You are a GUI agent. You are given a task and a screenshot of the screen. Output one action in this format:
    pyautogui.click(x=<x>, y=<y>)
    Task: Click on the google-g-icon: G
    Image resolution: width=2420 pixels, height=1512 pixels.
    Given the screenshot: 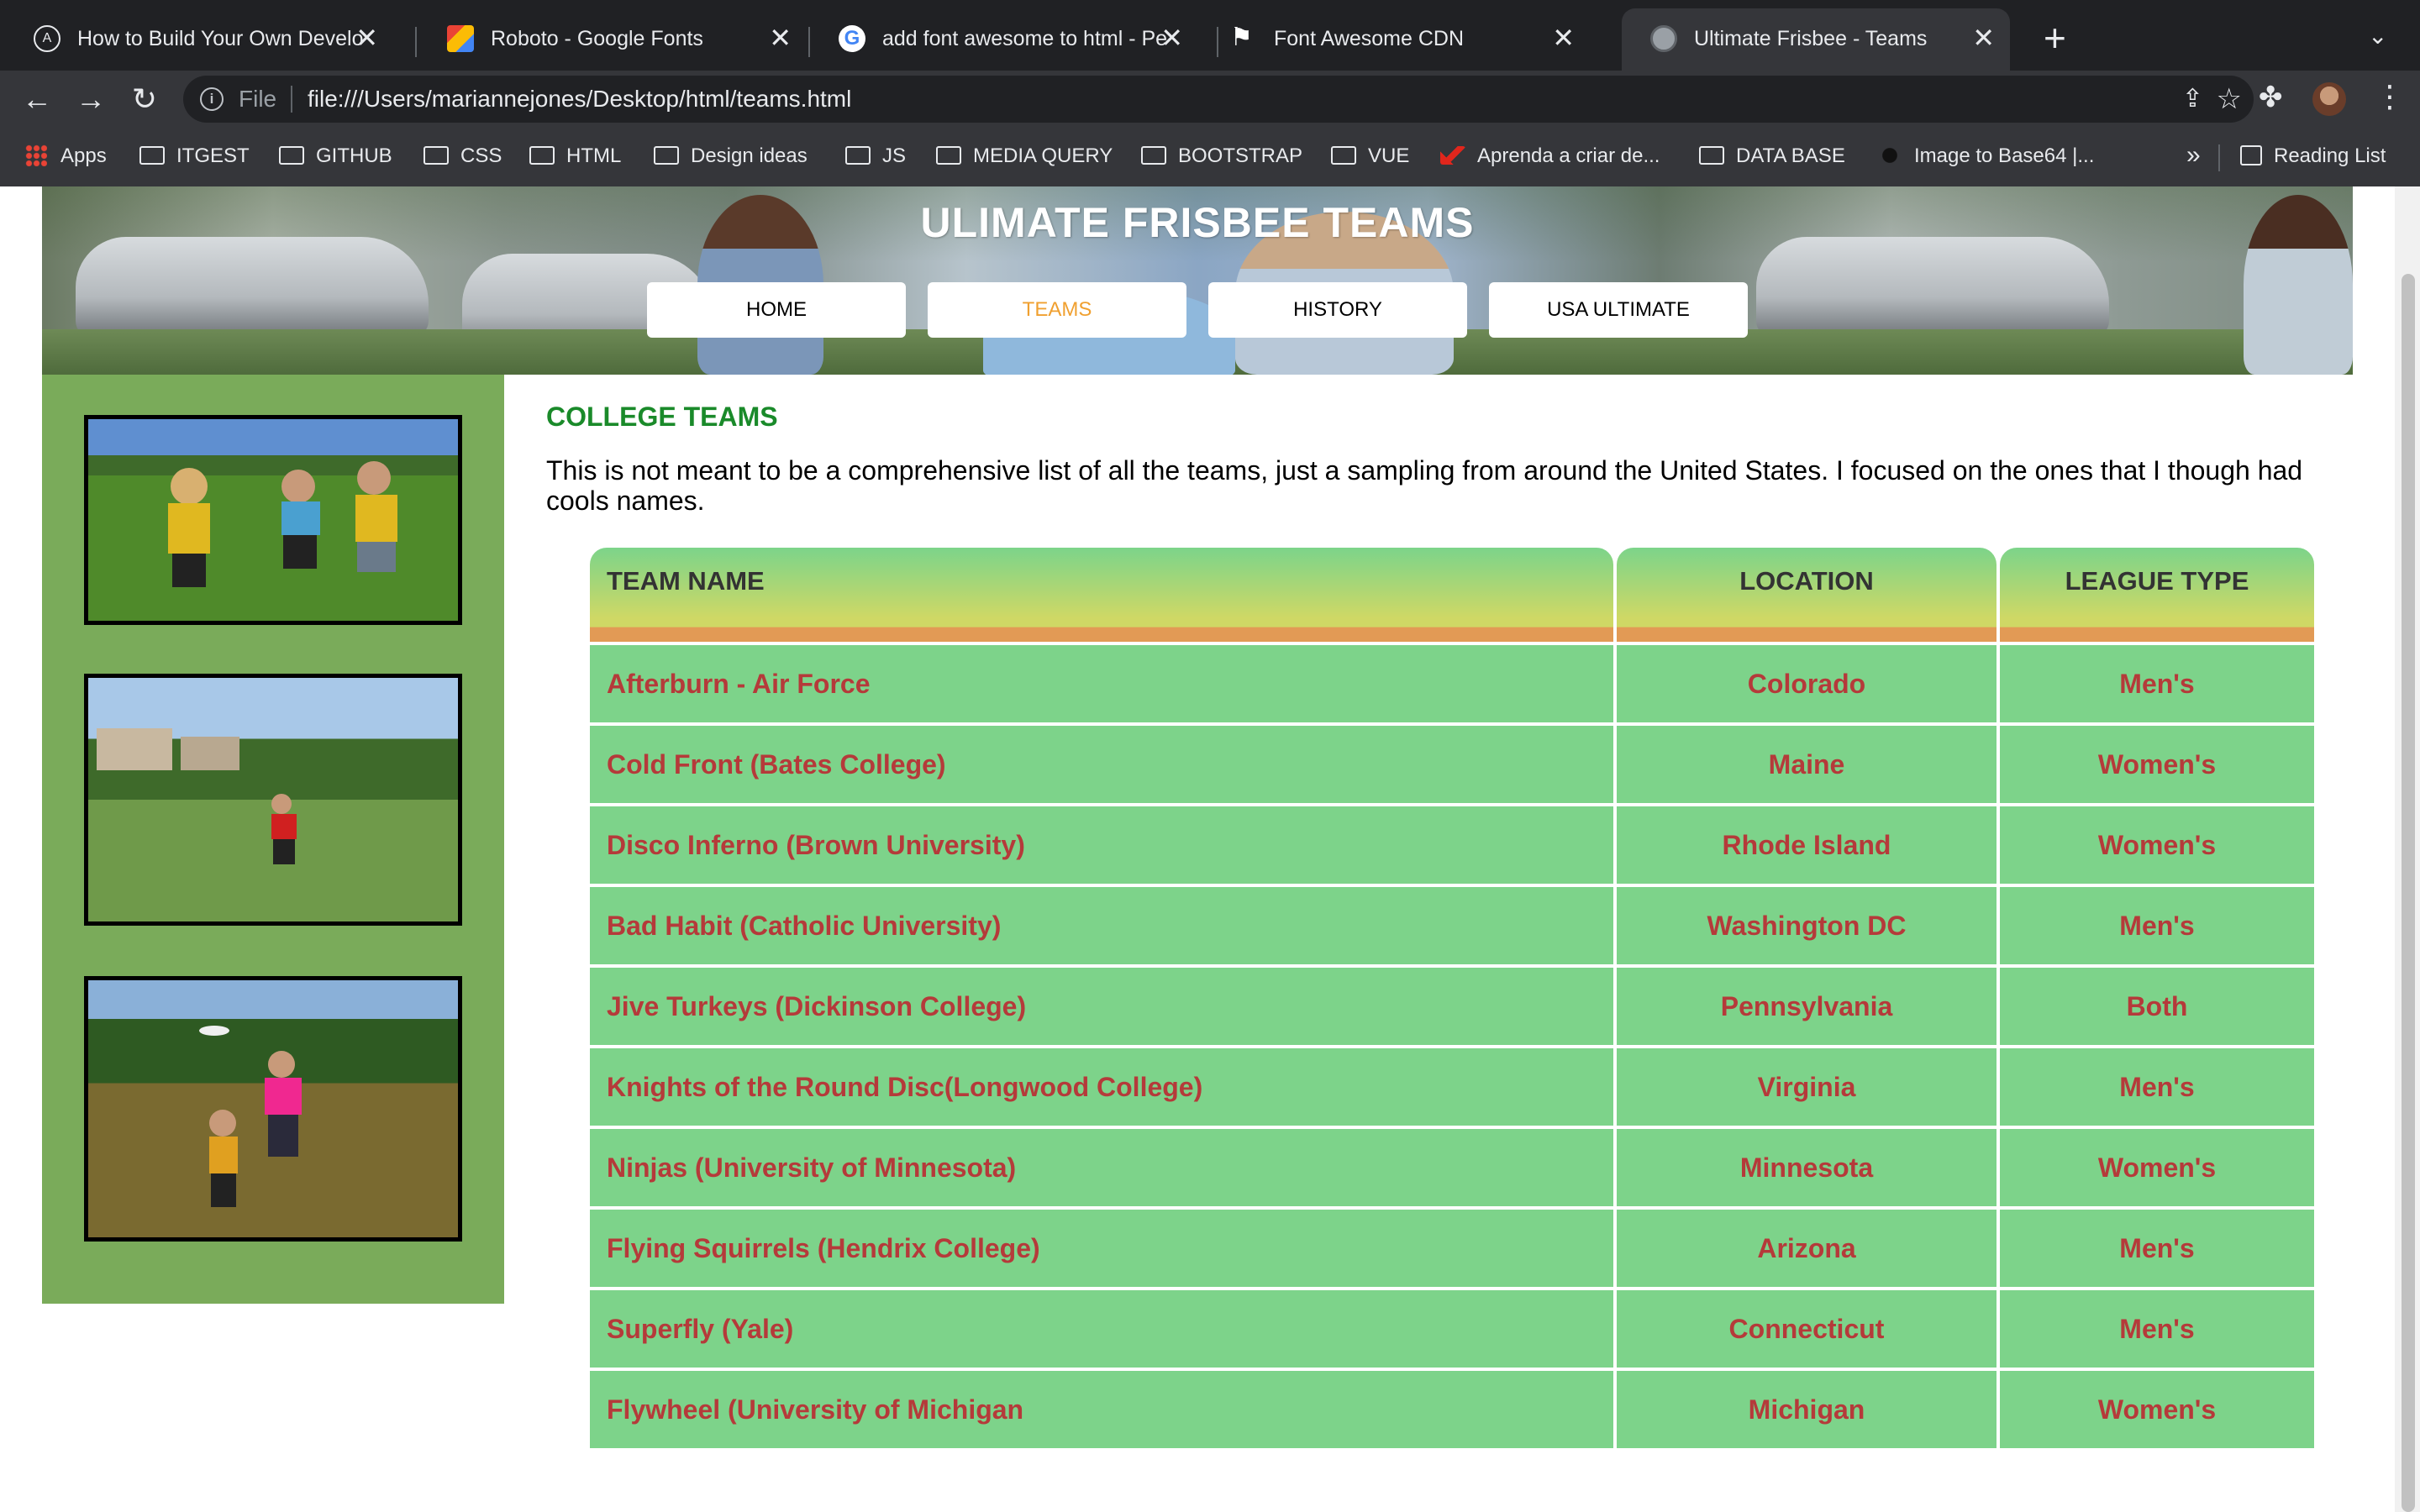 What is the action you would take?
    pyautogui.click(x=852, y=38)
    